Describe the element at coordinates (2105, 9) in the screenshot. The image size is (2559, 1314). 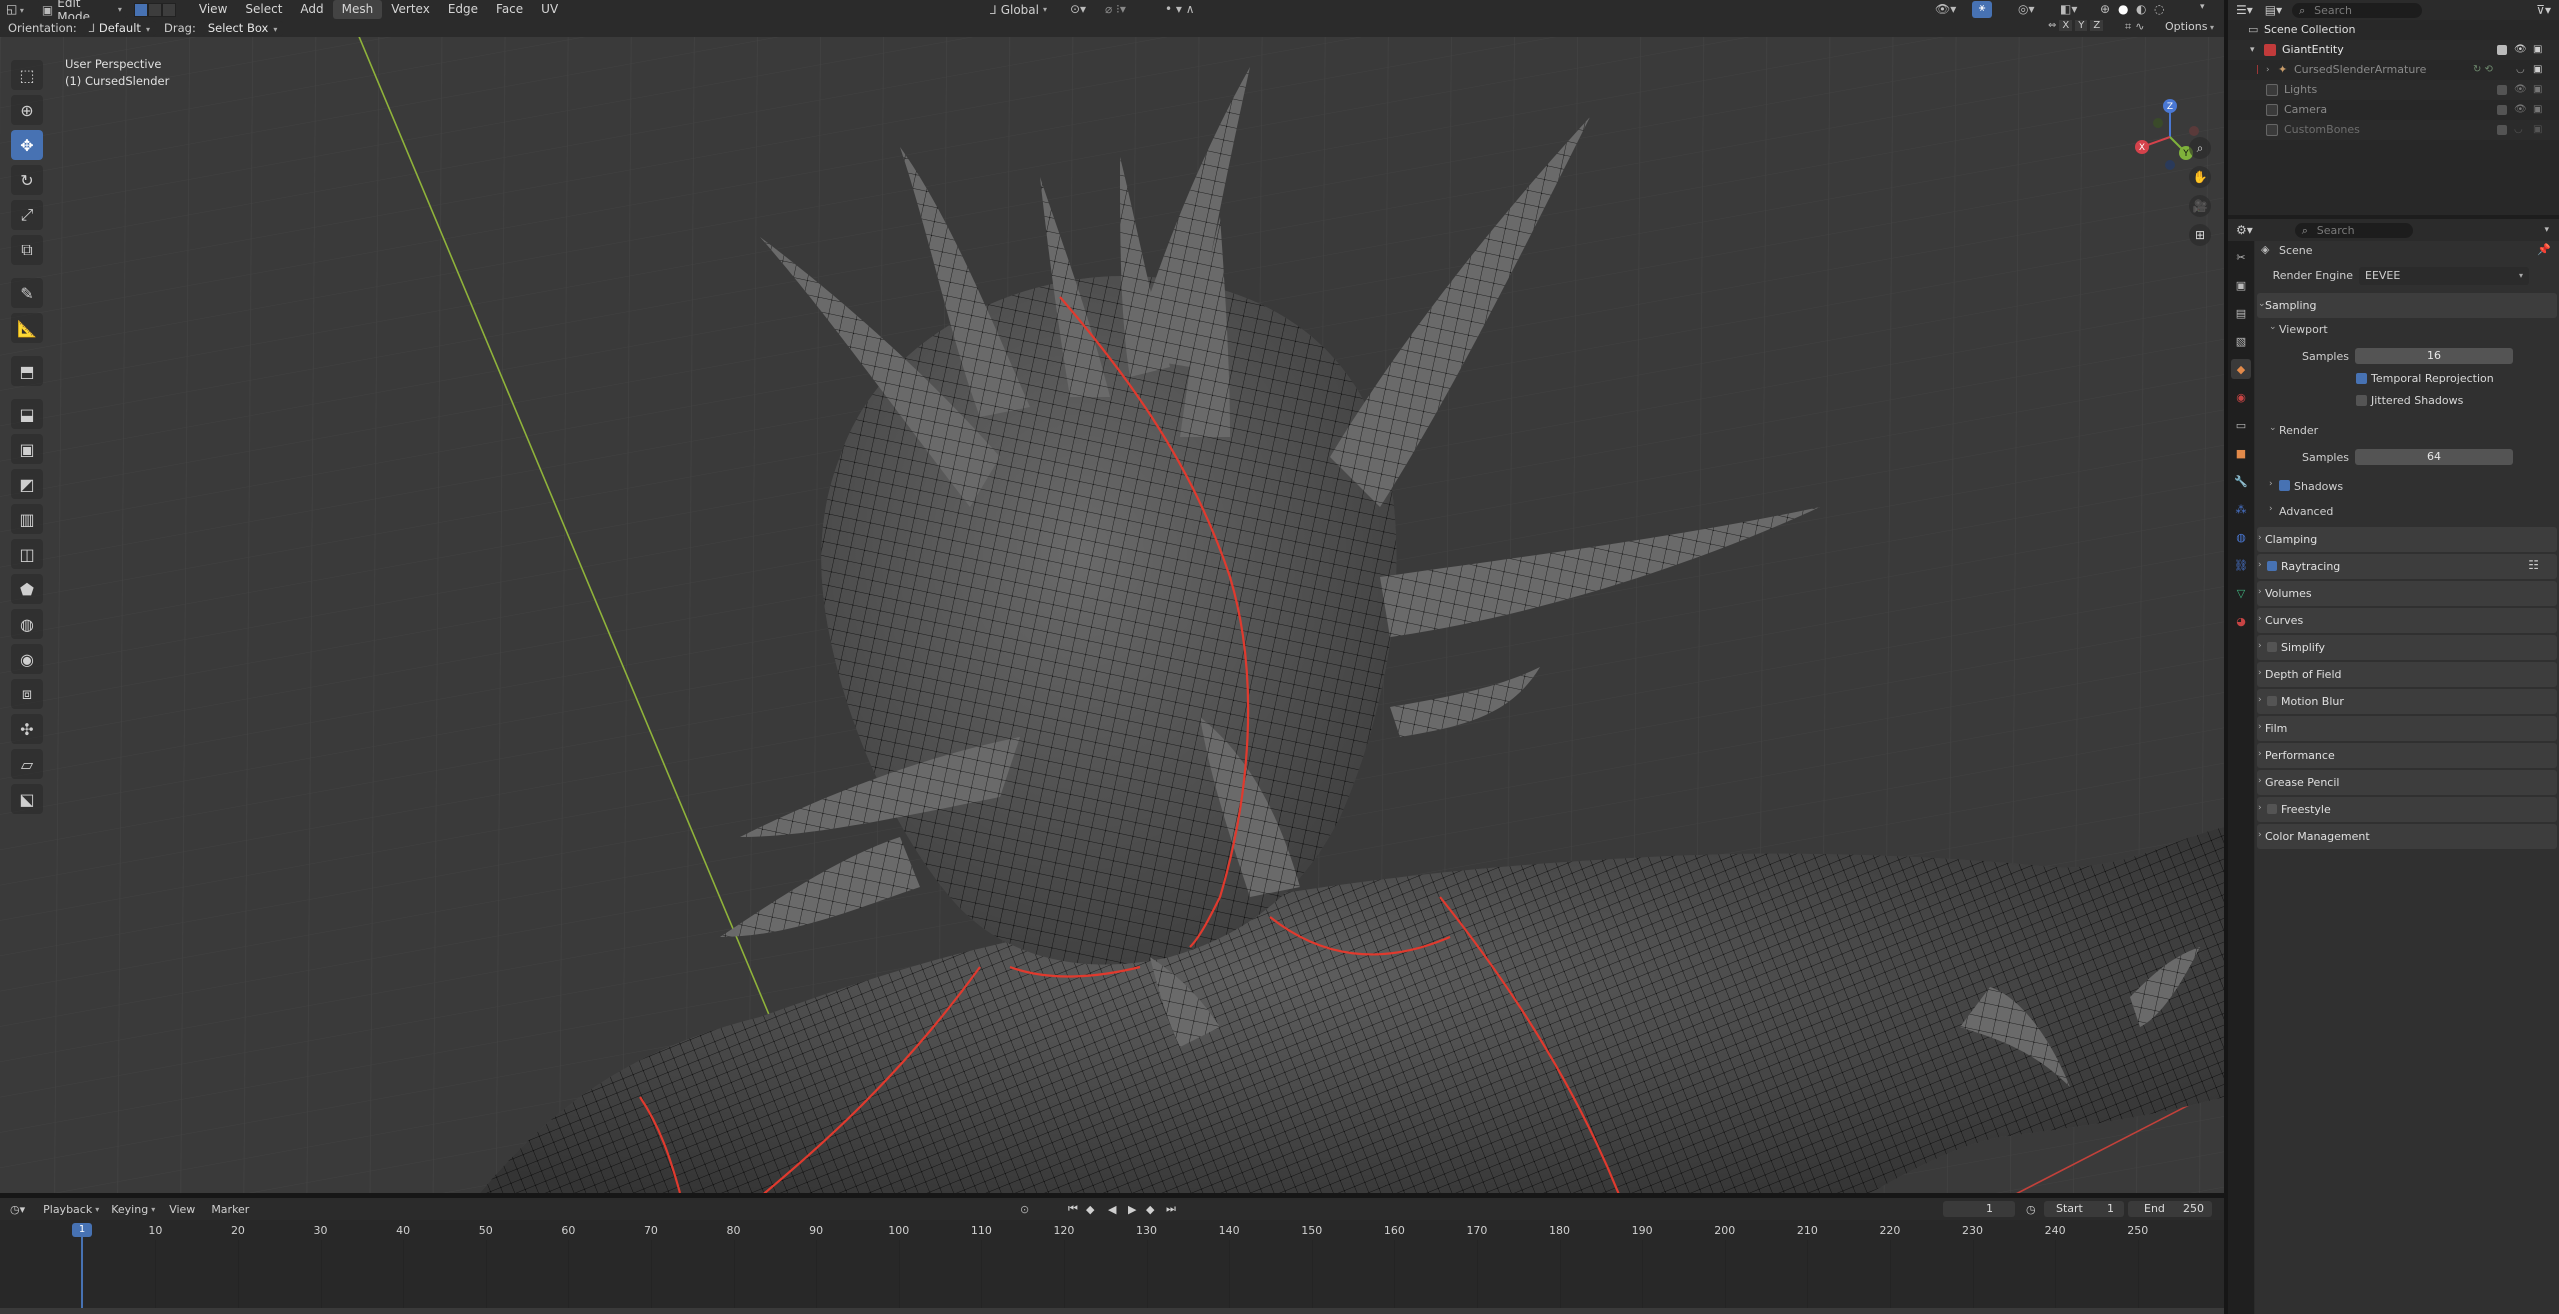
I see `wireframe-shading-icon: ⊕` at that location.